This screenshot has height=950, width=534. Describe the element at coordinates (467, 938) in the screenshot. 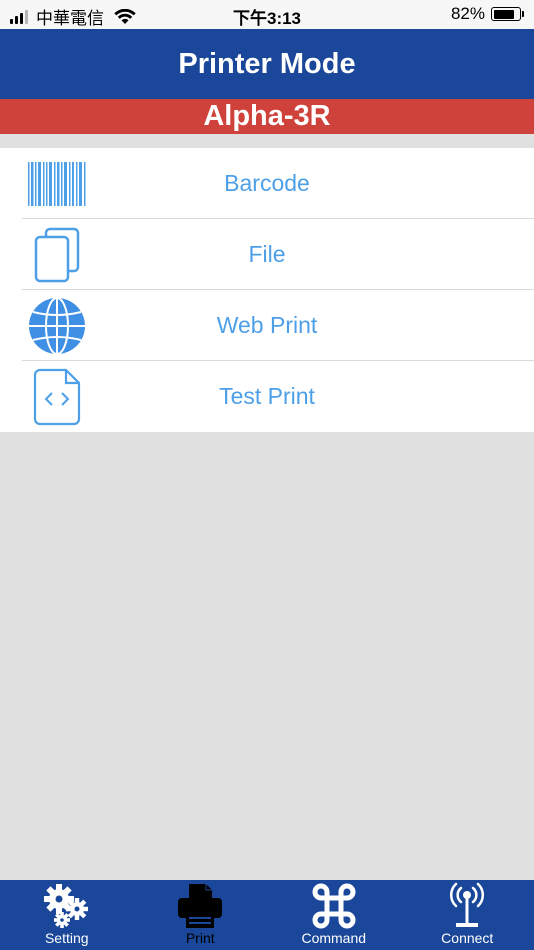

I see `tab-label: Connect` at that location.